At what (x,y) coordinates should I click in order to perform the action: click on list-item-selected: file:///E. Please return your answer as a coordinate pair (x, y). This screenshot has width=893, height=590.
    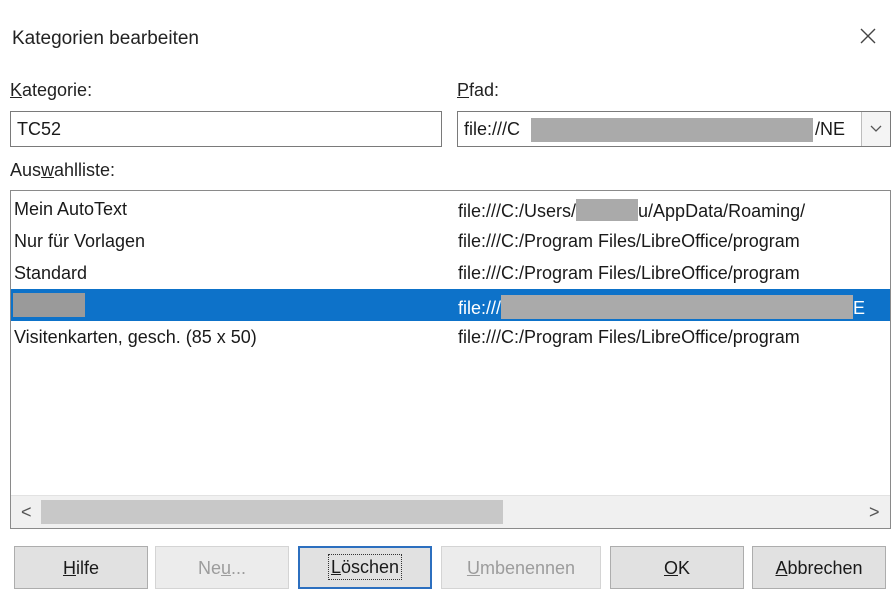
    Looking at the image, I should click on (450, 305).